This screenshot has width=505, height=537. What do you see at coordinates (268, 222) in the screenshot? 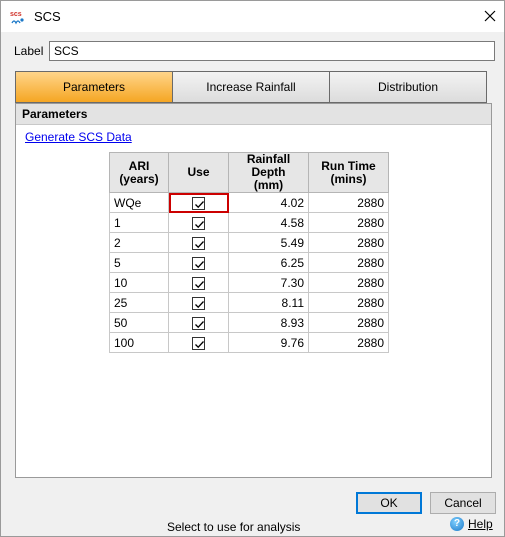
I see `cell-rainfall-depth: 4.58` at bounding box center [268, 222].